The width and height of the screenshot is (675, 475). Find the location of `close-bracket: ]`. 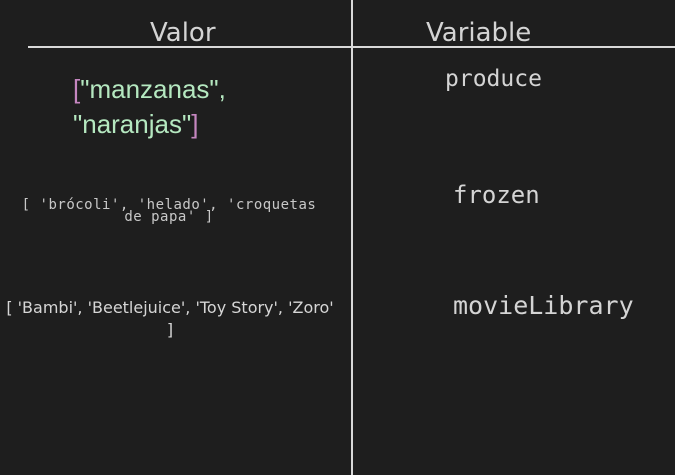

close-bracket: ] is located at coordinates (195, 124).